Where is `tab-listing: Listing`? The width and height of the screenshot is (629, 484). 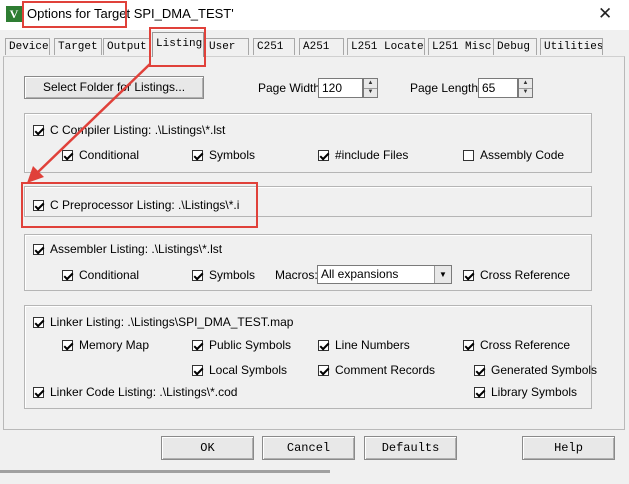 tab-listing: Listing is located at coordinates (178, 44).